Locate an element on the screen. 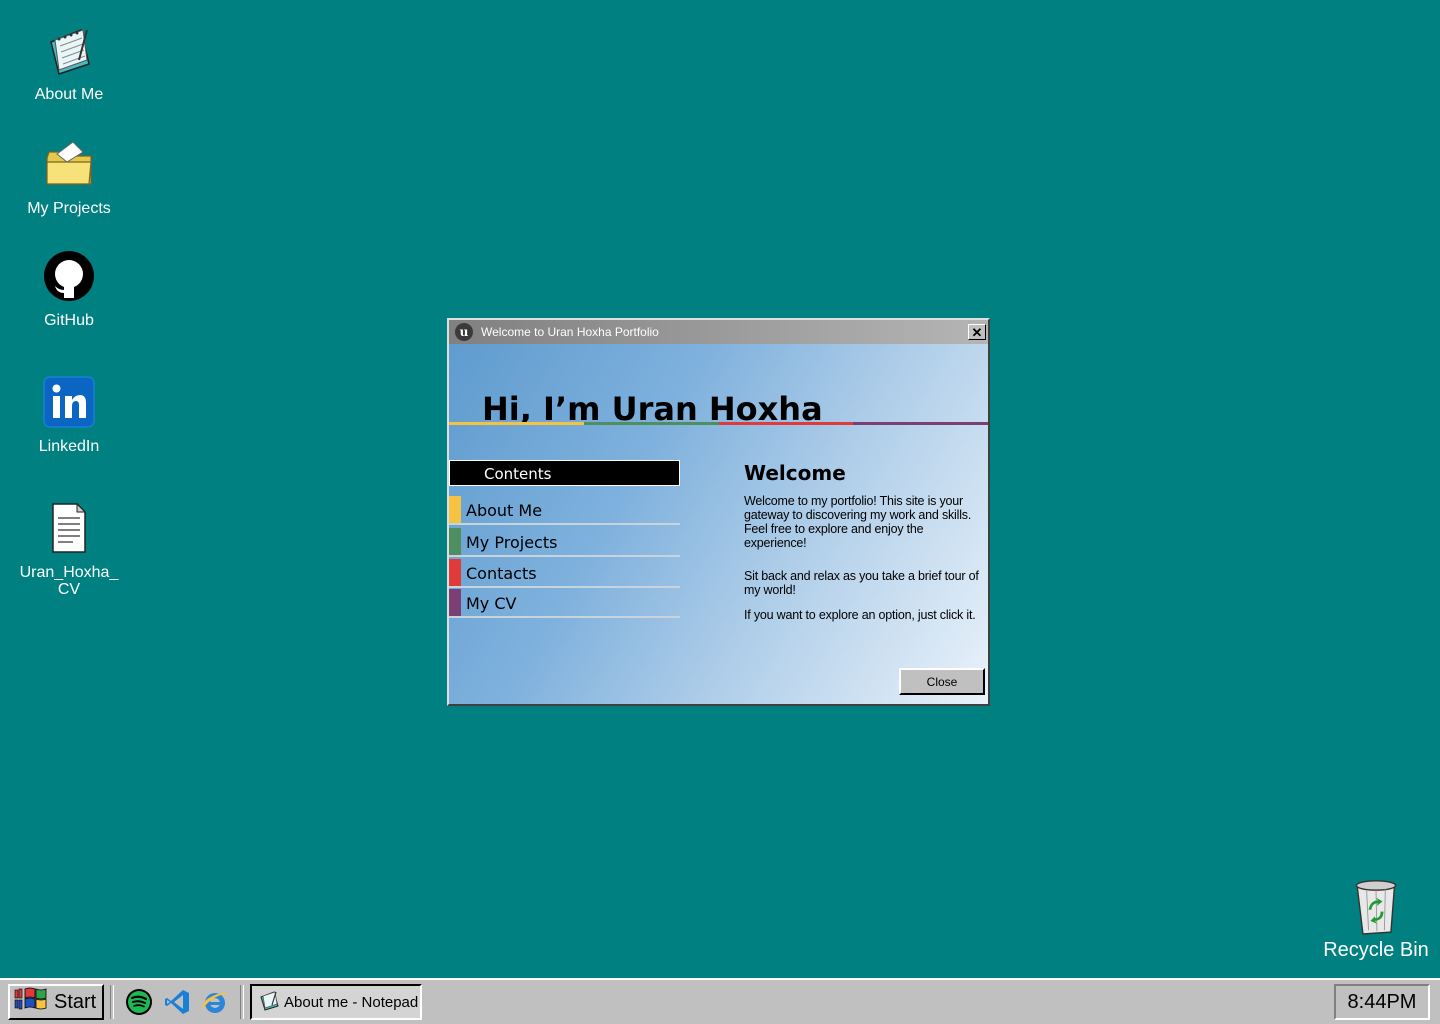 This screenshot has width=1440, height=1024. taskbar: Start About me - Notepad 8:44PM is located at coordinates (720, 1001).